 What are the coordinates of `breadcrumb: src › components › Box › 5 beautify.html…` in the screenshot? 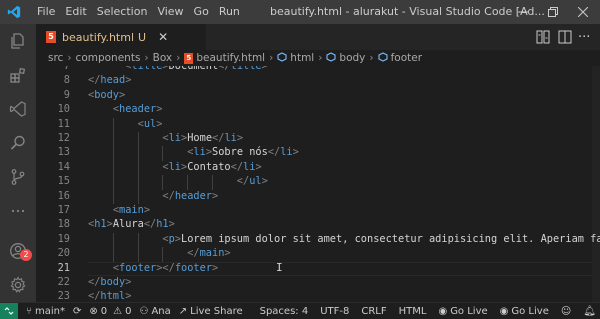 It's located at (318, 58).